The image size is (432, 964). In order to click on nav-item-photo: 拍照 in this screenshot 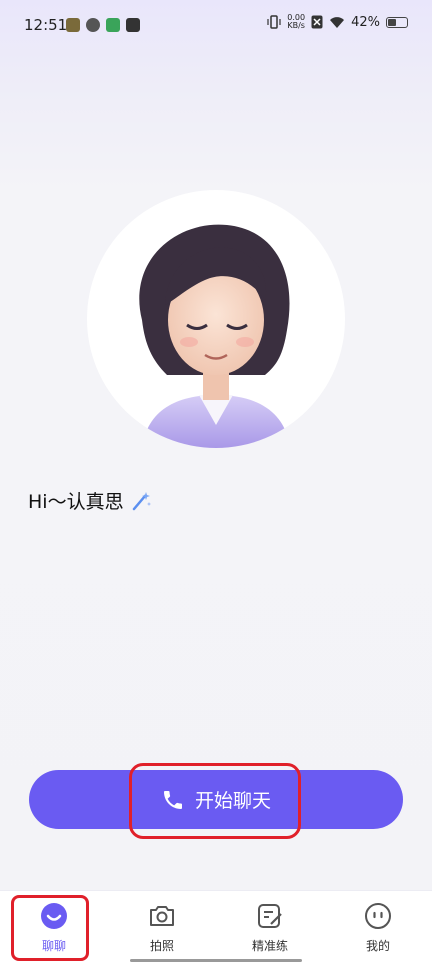, I will do `click(162, 927)`.